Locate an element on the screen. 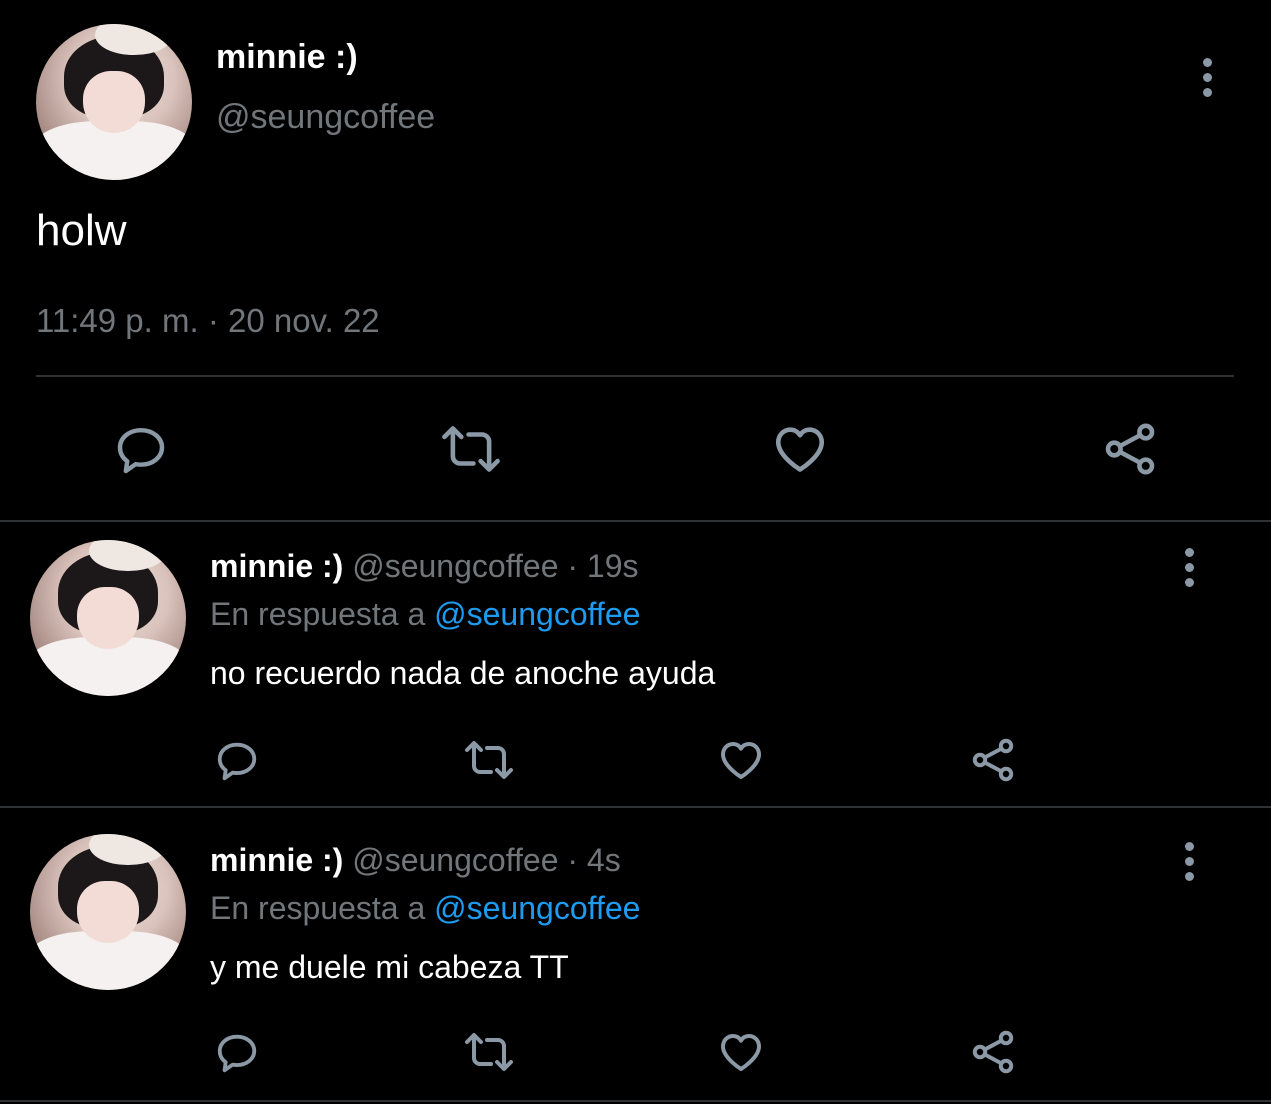 The width and height of the screenshot is (1271, 1104). handle-time: @seungcoffee · 4s is located at coordinates (486, 860).